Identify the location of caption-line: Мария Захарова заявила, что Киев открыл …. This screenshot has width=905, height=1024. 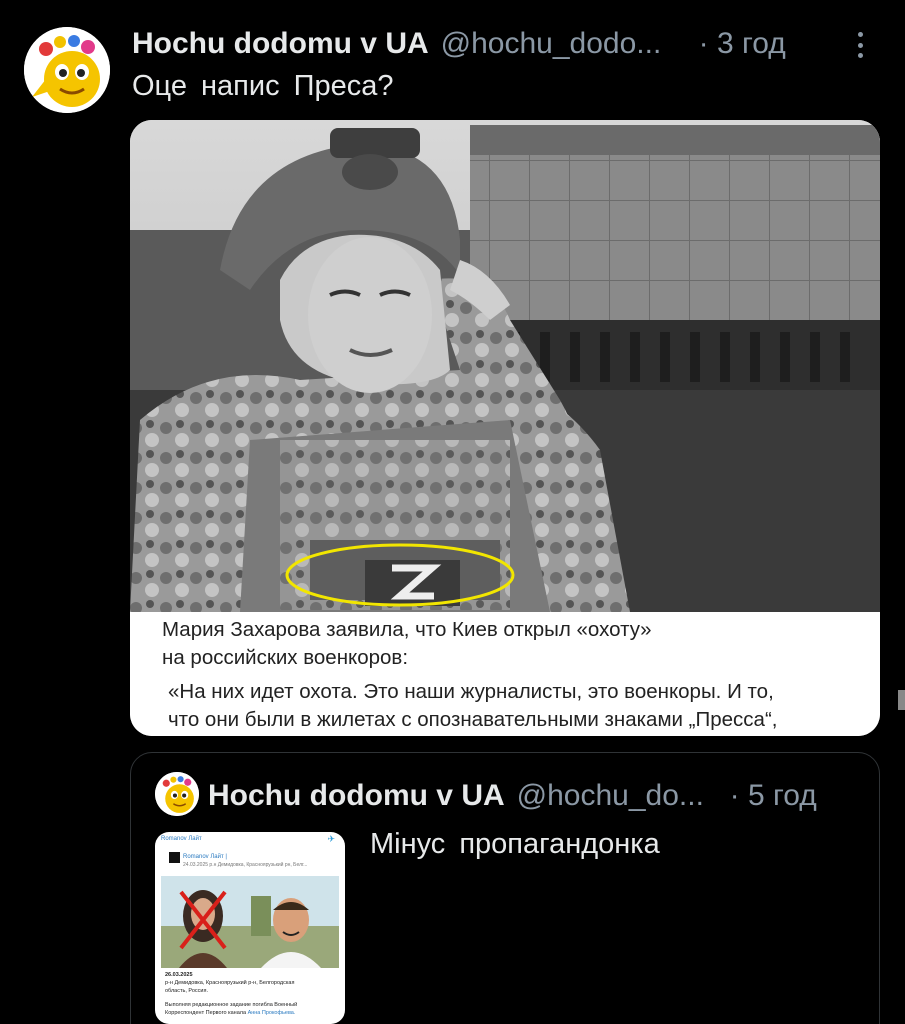
(407, 629).